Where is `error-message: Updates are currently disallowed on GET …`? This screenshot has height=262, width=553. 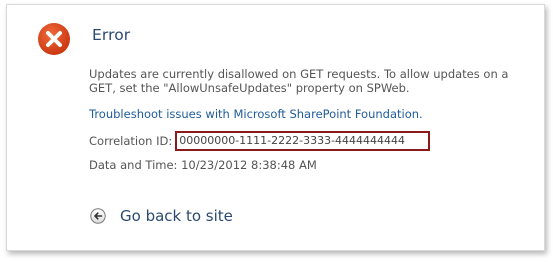
error-message: Updates are currently disallowed on GET … is located at coordinates (299, 81).